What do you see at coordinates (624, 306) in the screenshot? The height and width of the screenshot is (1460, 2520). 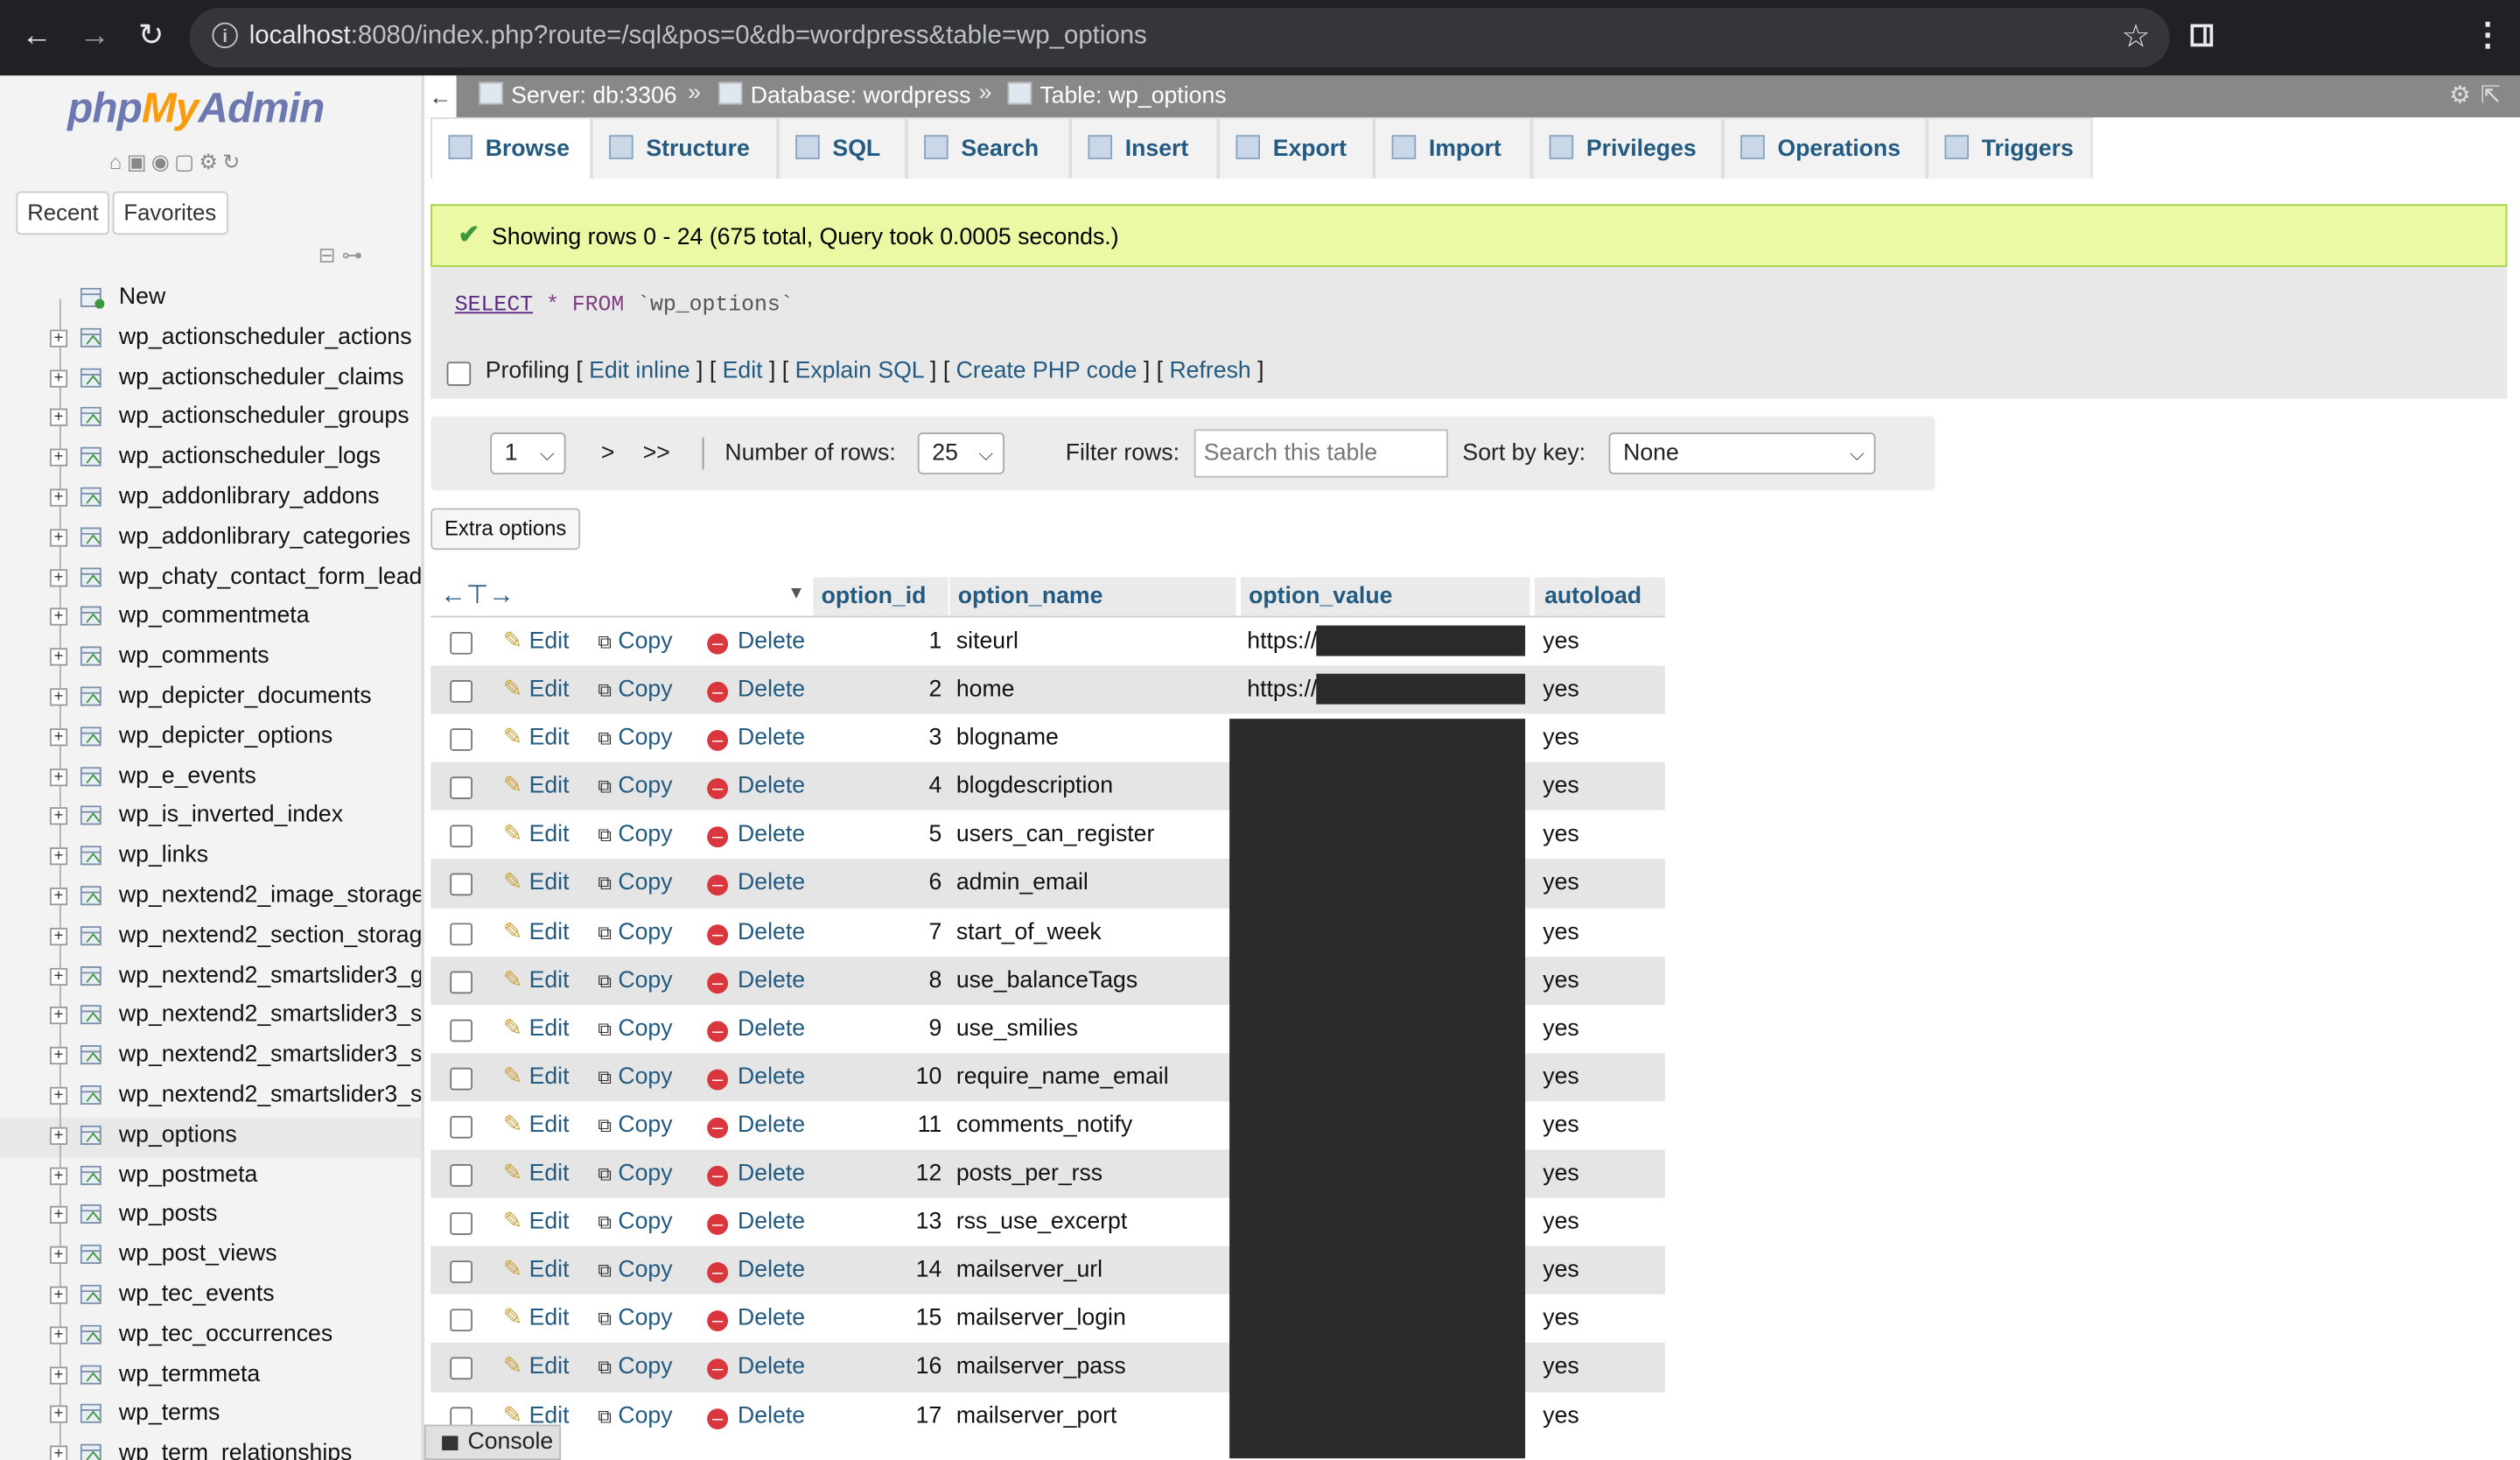 I see `sql-query: SELECT * FROM `wp_options`` at bounding box center [624, 306].